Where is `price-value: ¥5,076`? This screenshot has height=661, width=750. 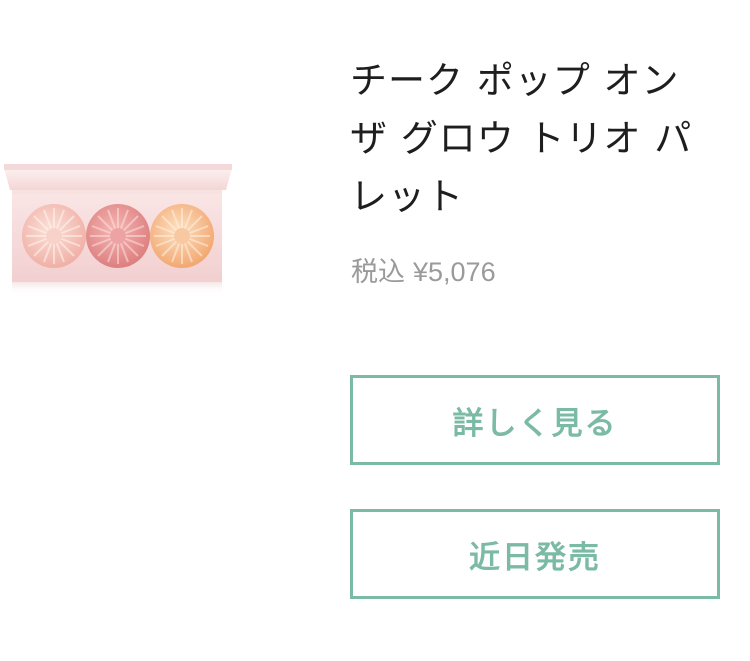 price-value: ¥5,076 is located at coordinates (454, 272).